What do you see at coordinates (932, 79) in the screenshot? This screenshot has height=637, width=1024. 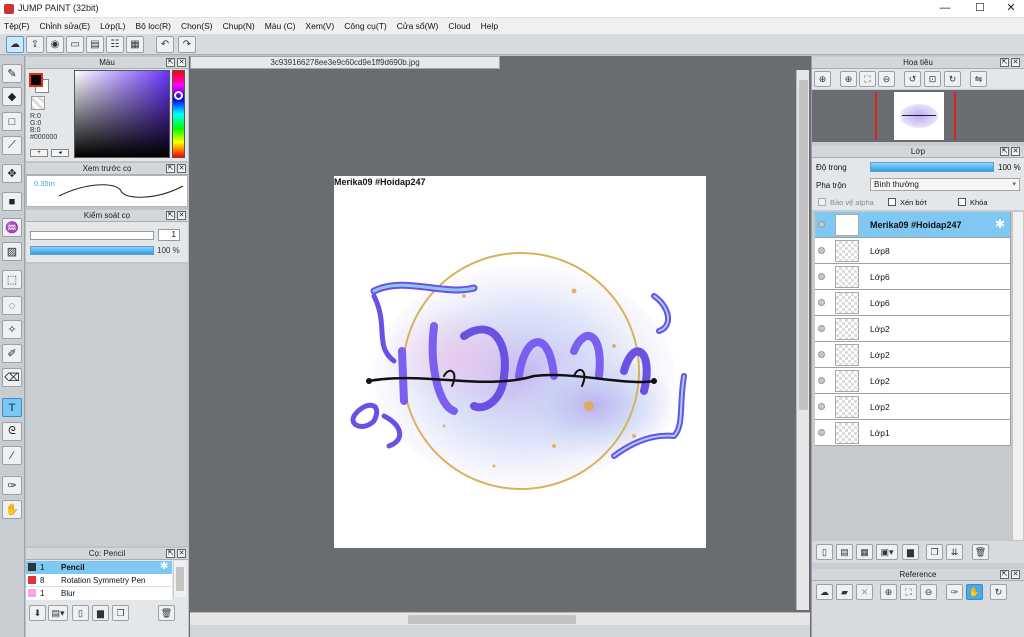 I see `reset-rotation-icon: ⊡` at bounding box center [932, 79].